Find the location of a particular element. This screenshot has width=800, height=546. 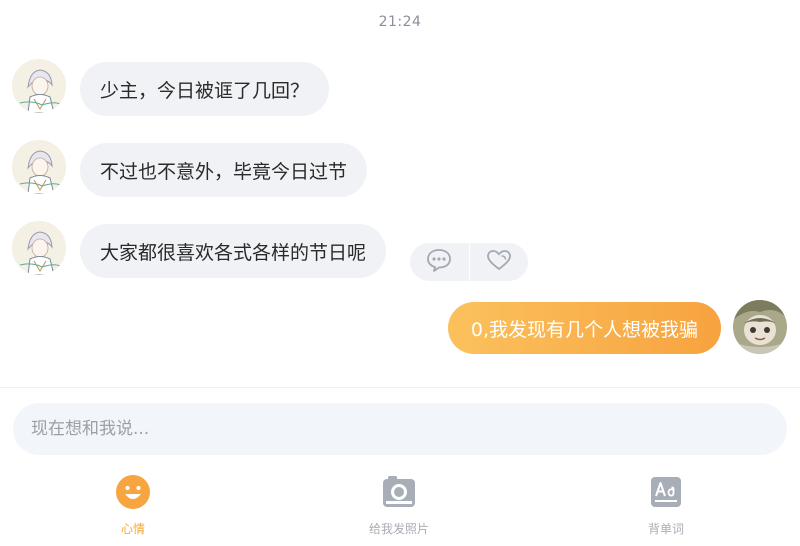

composer-divider is located at coordinates (400, 387).